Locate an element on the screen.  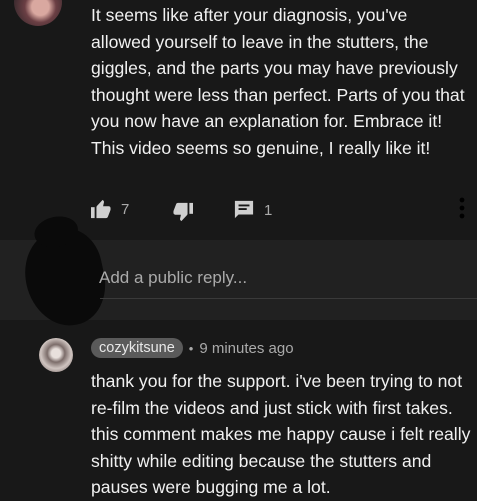
reply-count: 1 is located at coordinates (268, 210).